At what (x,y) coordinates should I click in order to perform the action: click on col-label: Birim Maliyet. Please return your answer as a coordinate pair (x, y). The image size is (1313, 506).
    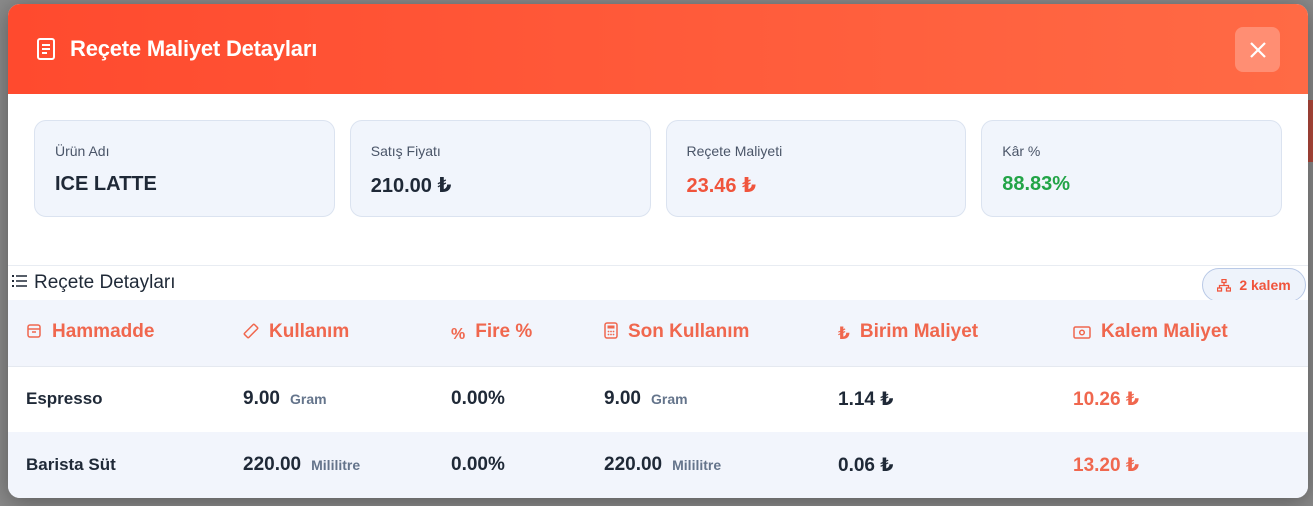
    Looking at the image, I should click on (919, 332).